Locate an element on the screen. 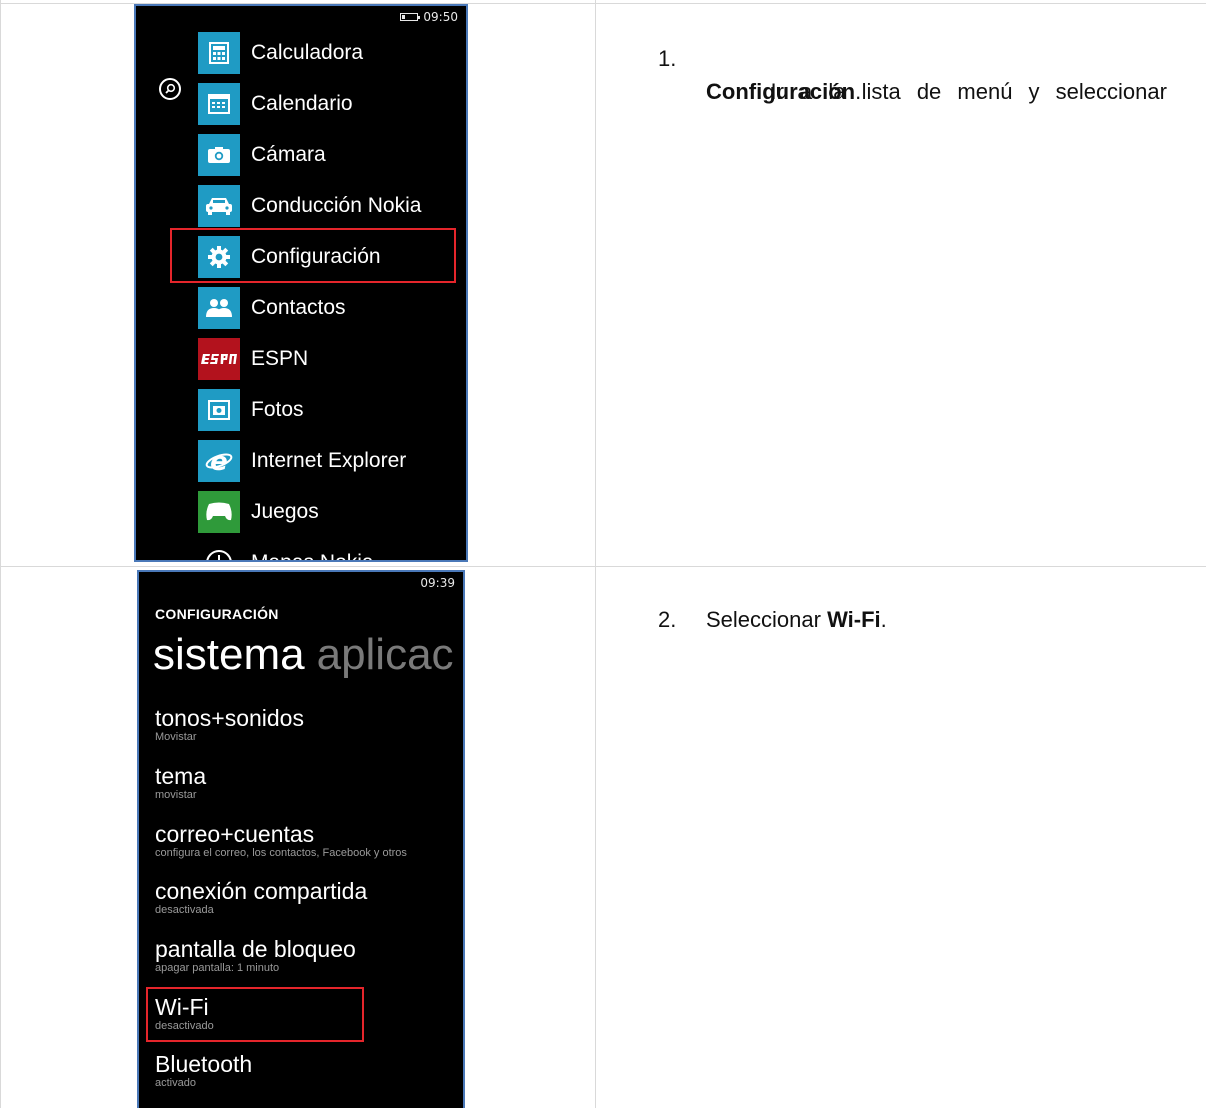 The height and width of the screenshot is (1108, 1206). table-border-left is located at coordinates (0, 554).